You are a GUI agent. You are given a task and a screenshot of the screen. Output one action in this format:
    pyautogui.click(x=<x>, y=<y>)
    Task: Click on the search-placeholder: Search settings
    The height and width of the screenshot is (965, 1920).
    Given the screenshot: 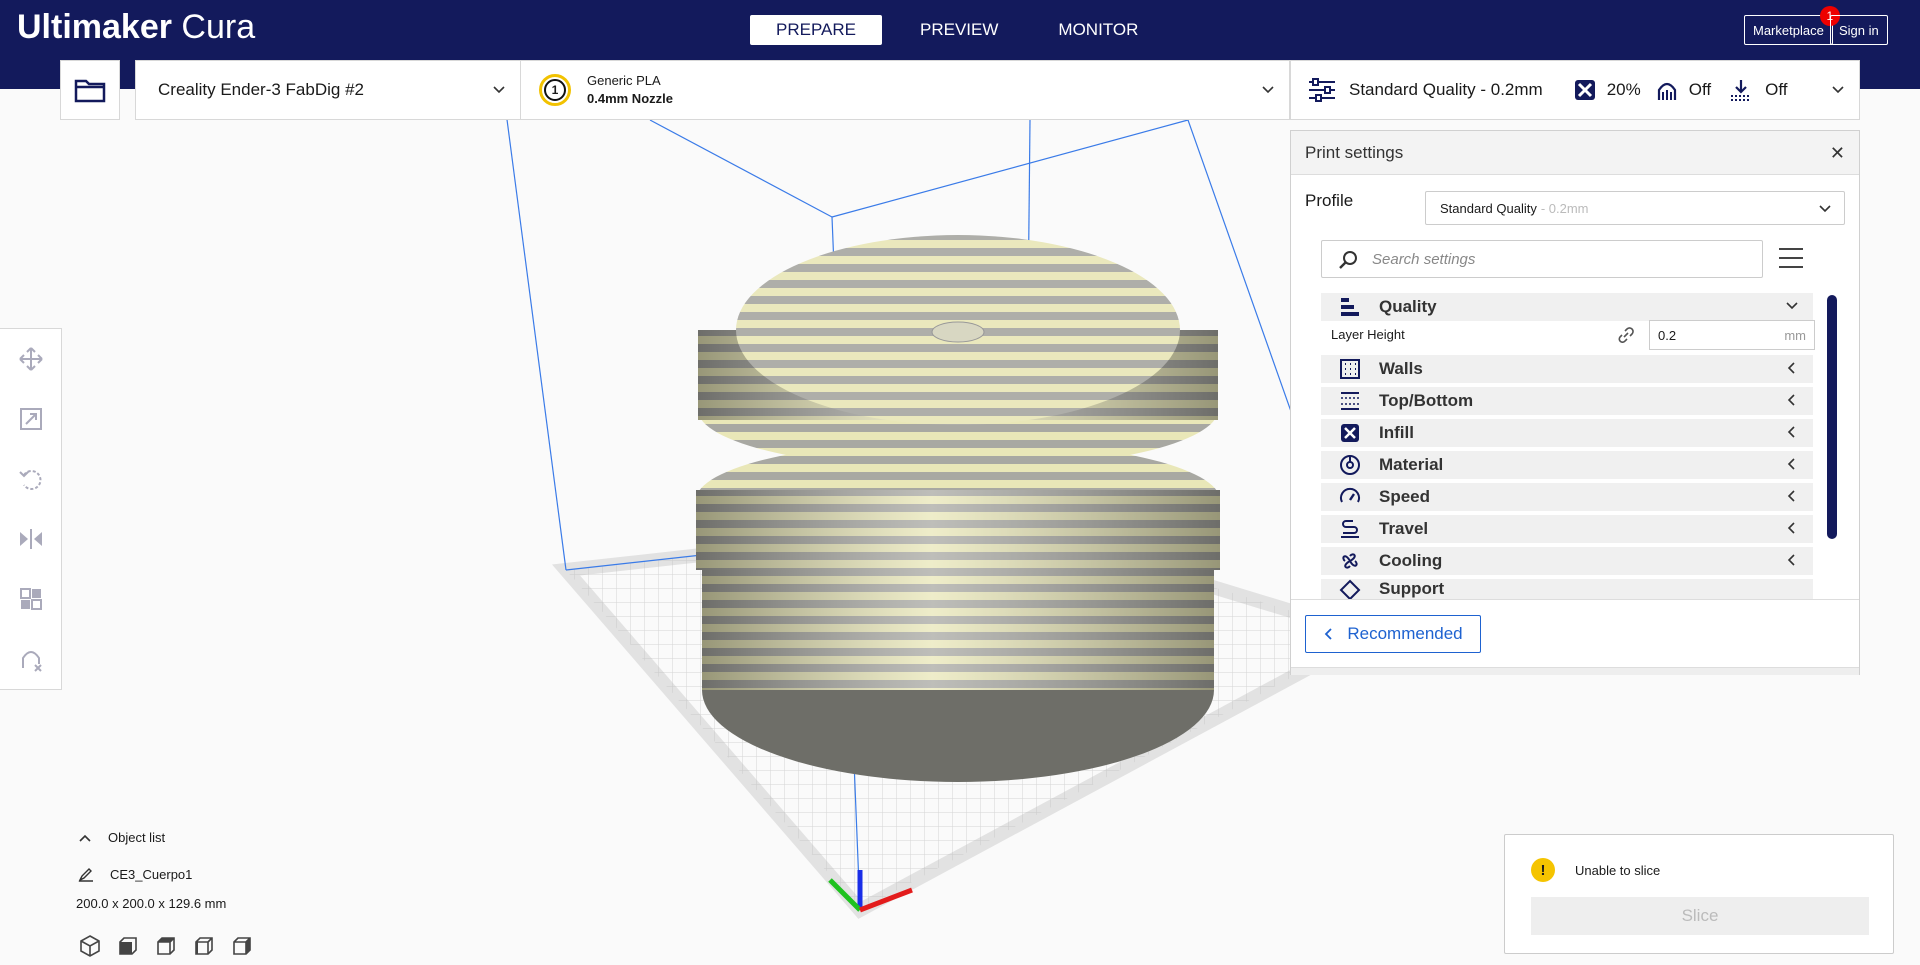 What is the action you would take?
    pyautogui.click(x=1424, y=259)
    